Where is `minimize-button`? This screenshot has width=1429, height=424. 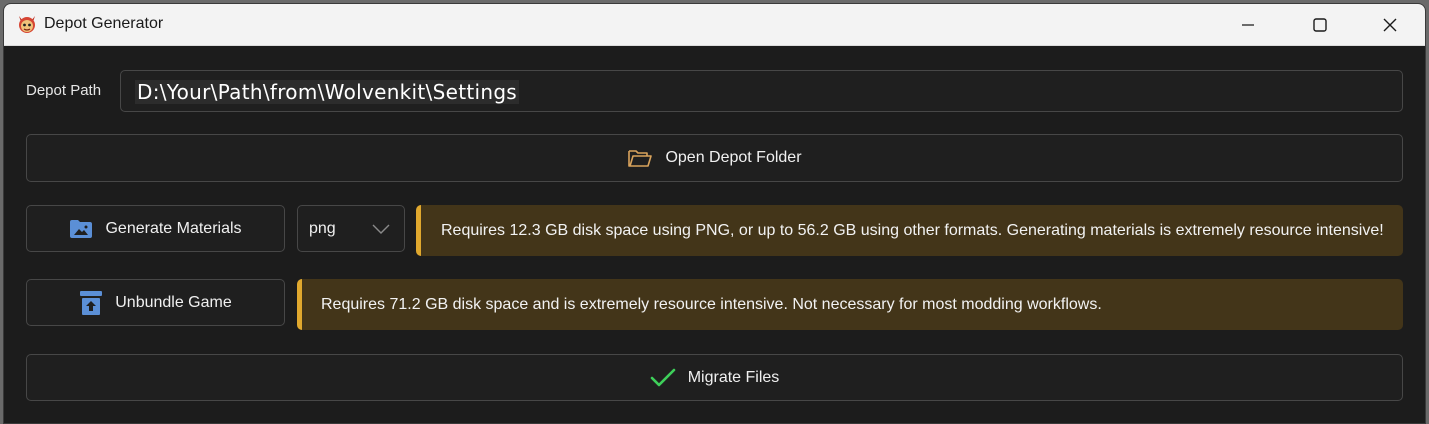
minimize-button is located at coordinates (1248, 25).